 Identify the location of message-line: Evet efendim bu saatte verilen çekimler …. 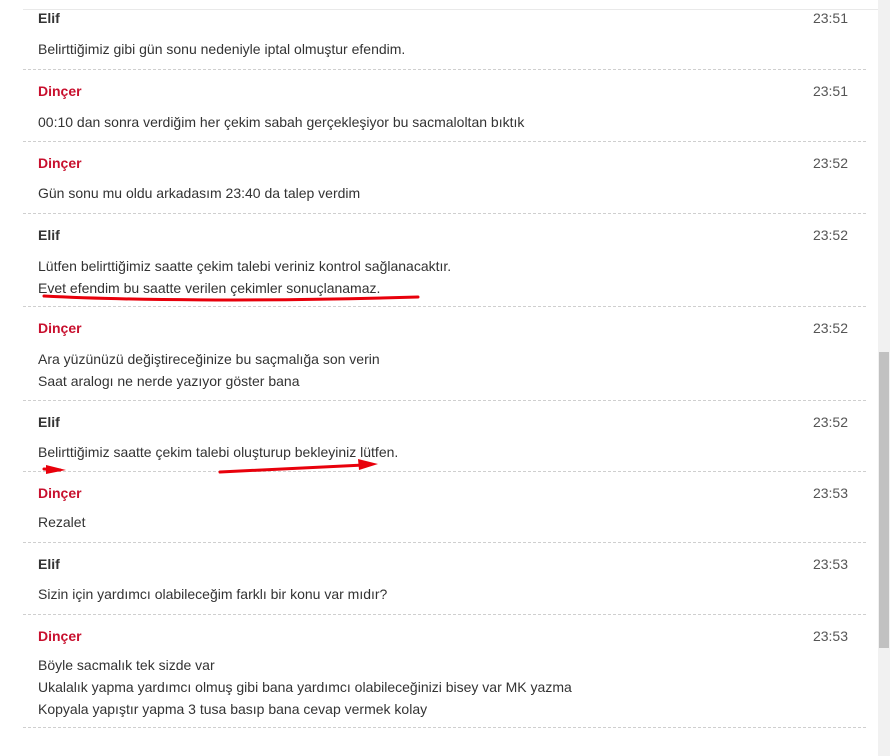
(209, 288).